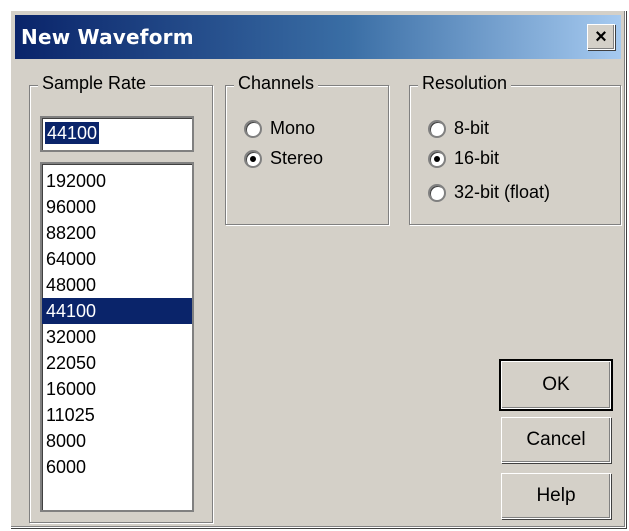 The image size is (629, 531). I want to click on mono-label: Mono, so click(293, 128).